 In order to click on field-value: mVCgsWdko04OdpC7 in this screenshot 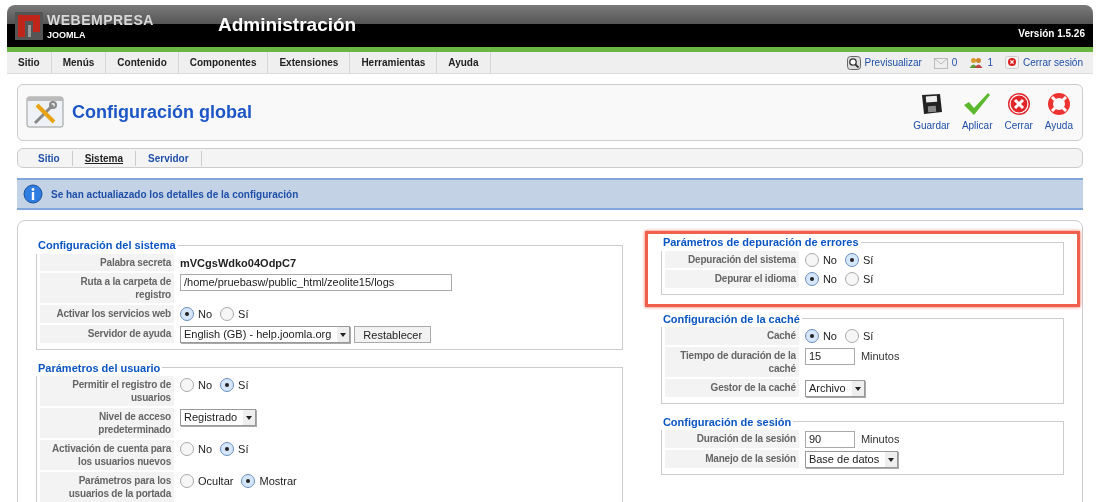, I will do `click(238, 263)`.